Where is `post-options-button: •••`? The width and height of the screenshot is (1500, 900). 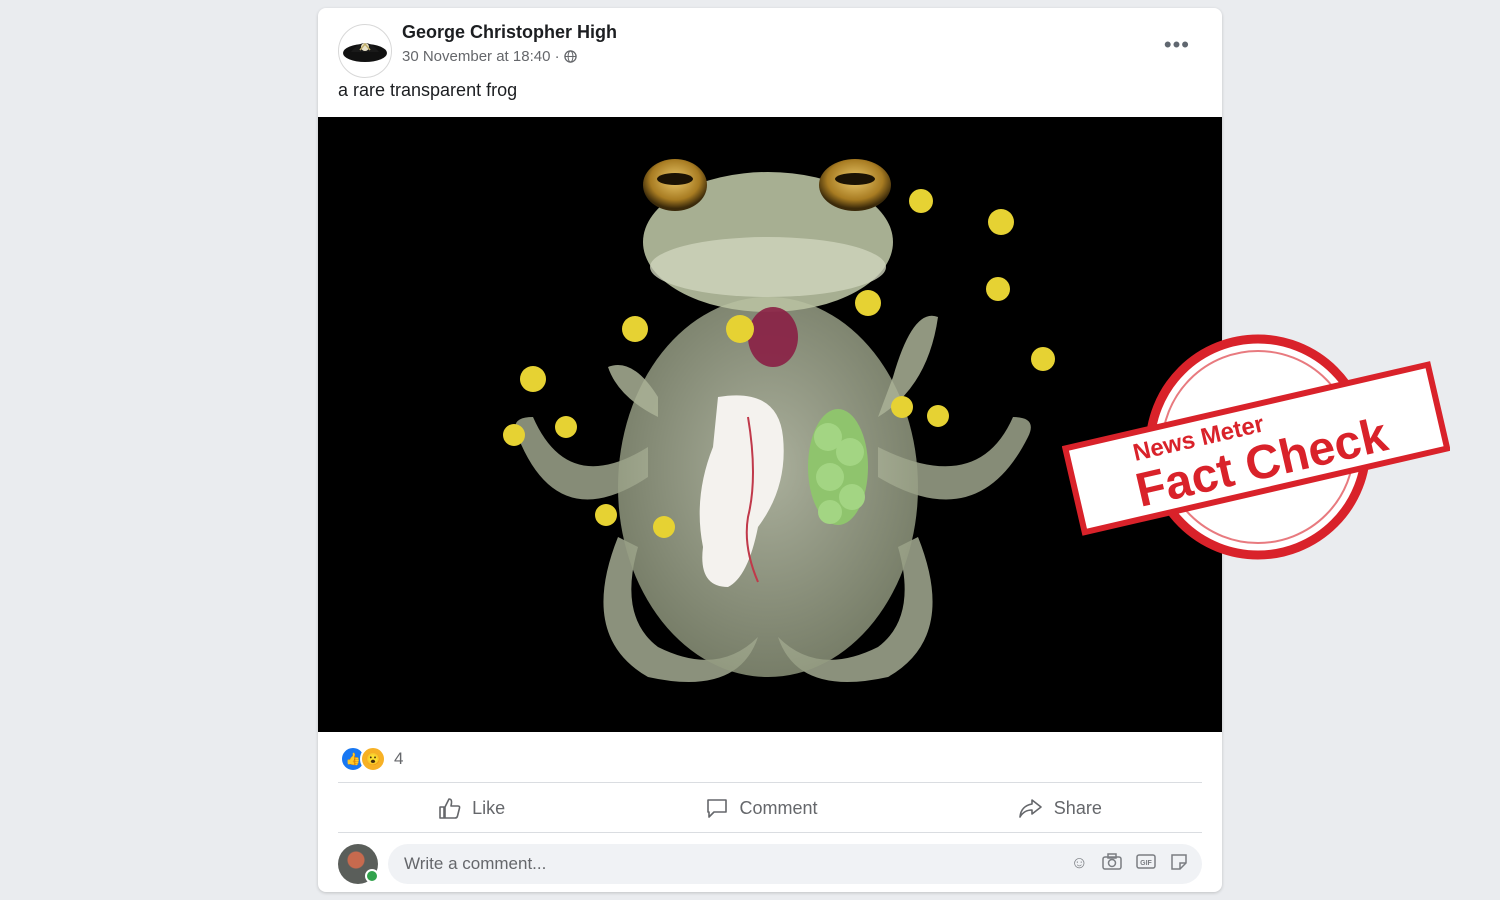
post-options-button: ••• is located at coordinates (1177, 45).